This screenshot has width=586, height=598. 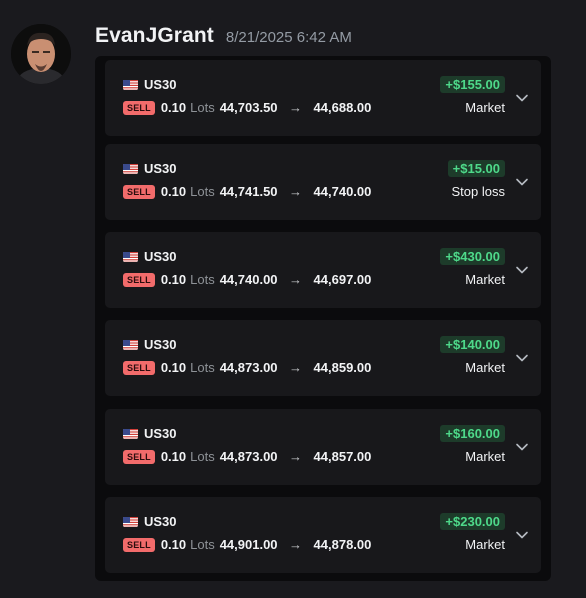 I want to click on trade-entry-price: 44,901.00, so click(x=248, y=544).